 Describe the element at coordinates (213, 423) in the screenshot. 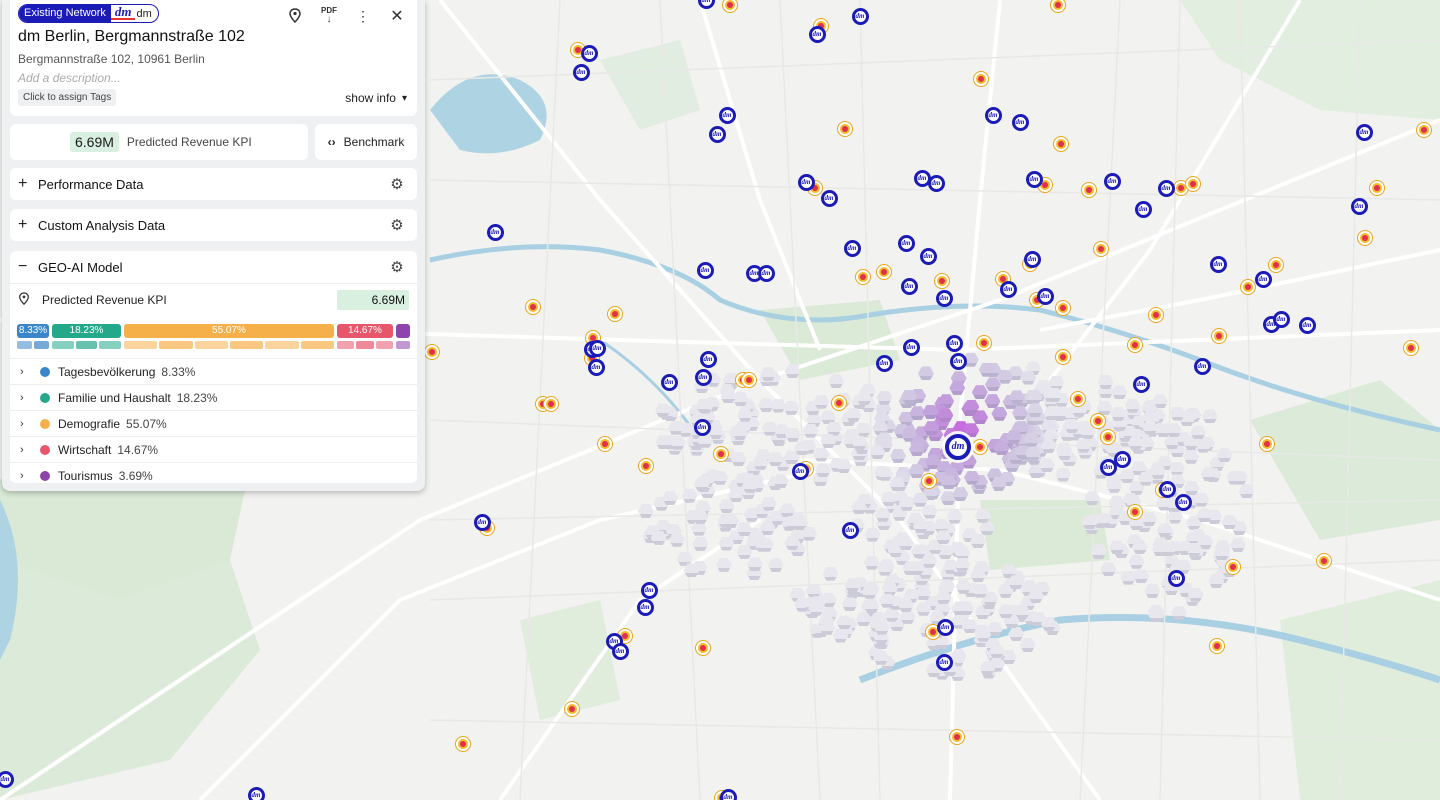

I see `category-row: › Demografie 55.07%` at that location.